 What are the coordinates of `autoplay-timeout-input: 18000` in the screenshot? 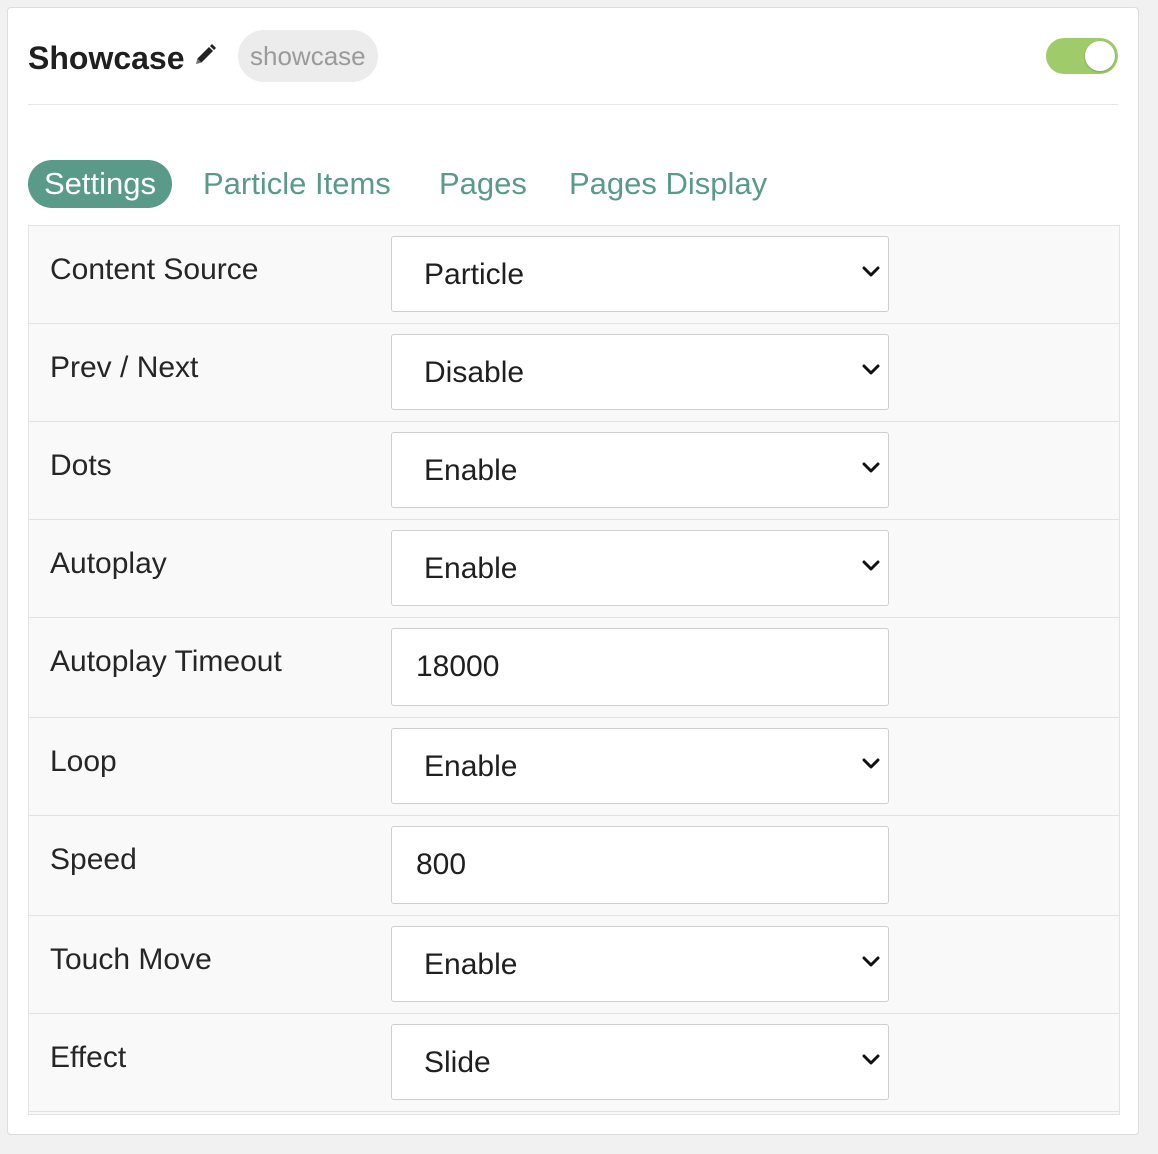 It's located at (640, 667).